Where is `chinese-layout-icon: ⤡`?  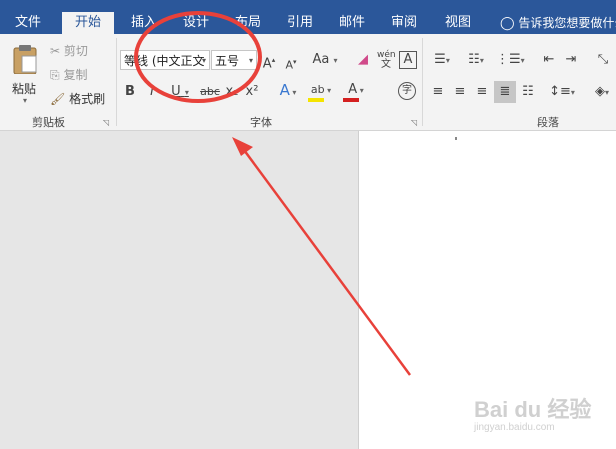 chinese-layout-icon: ⤡ is located at coordinates (603, 59).